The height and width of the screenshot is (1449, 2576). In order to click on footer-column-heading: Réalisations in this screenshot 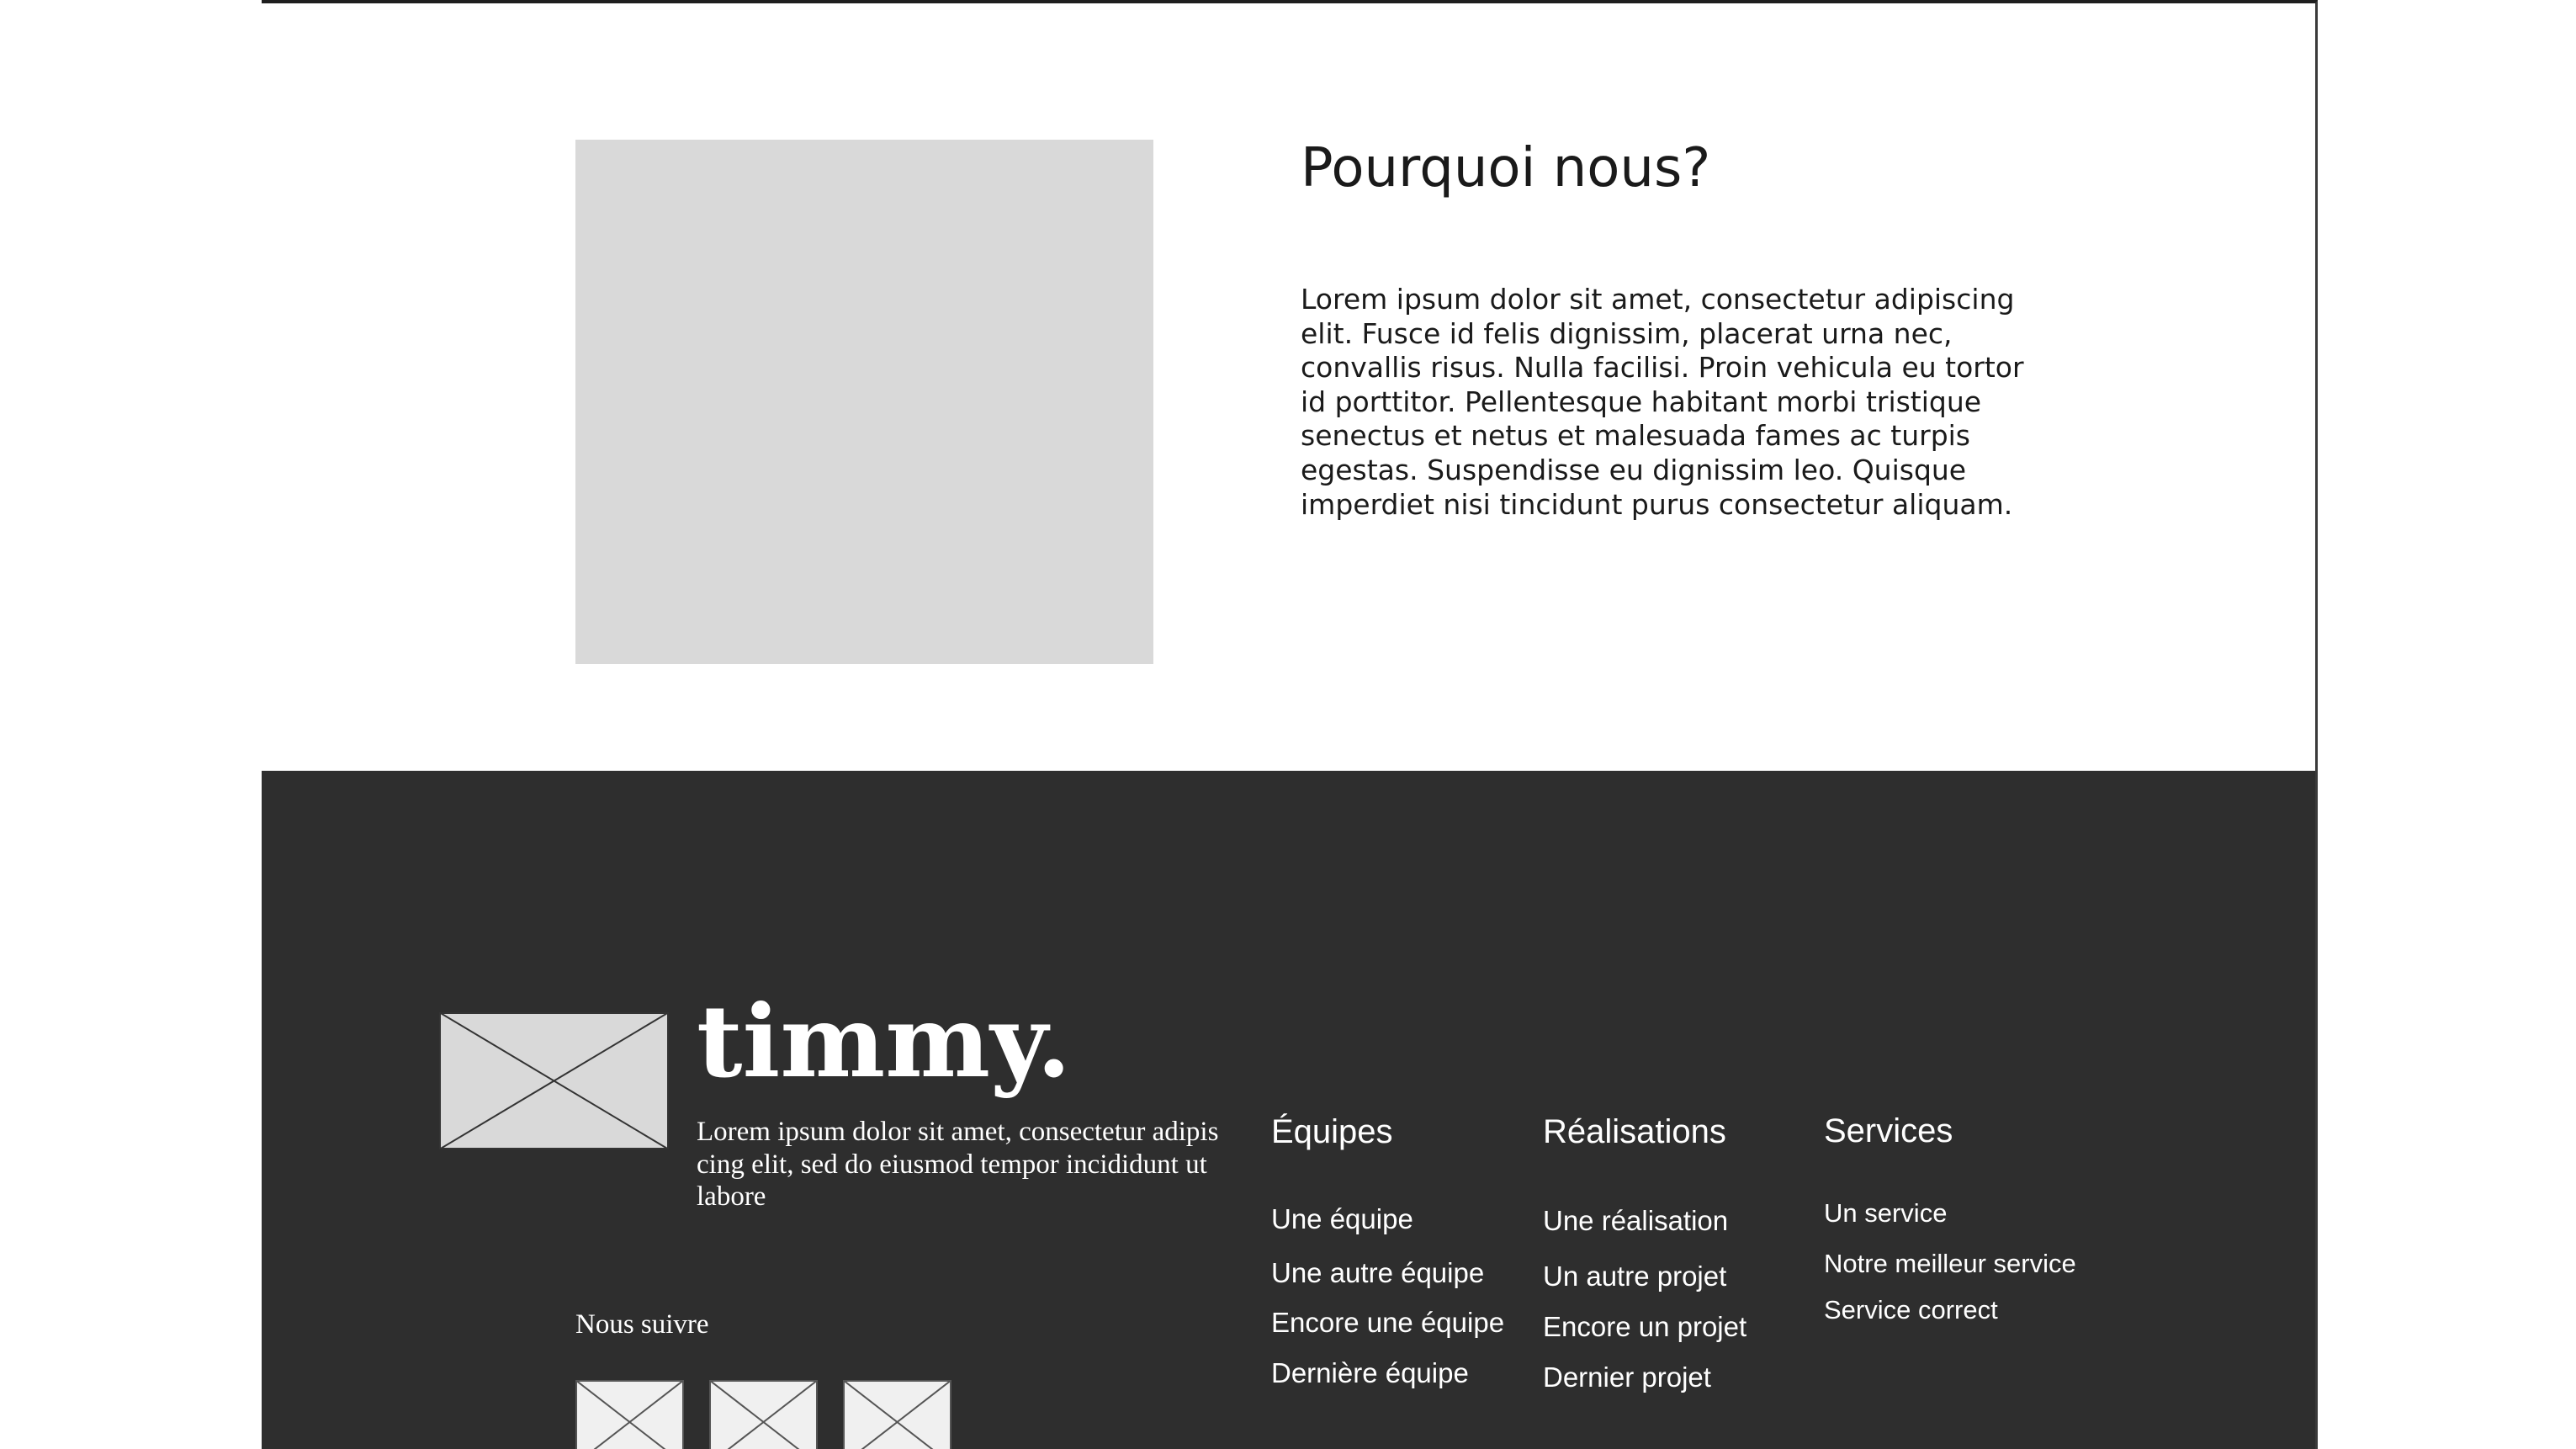, I will do `click(1634, 1131)`.